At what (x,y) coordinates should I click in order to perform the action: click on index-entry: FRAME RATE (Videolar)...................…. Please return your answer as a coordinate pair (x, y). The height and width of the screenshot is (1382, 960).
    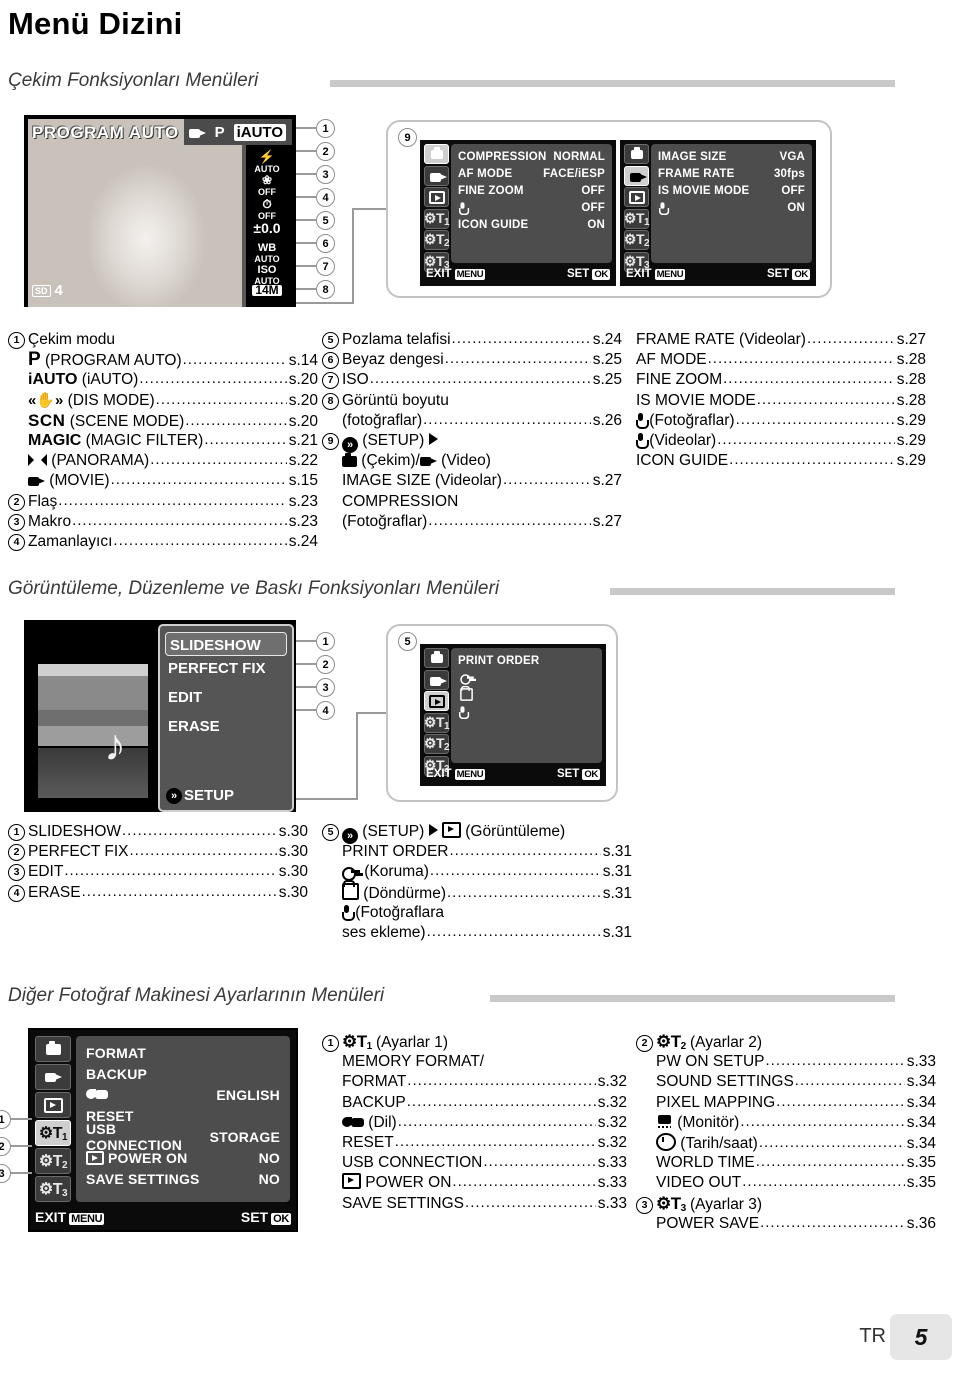
    Looking at the image, I should click on (781, 340).